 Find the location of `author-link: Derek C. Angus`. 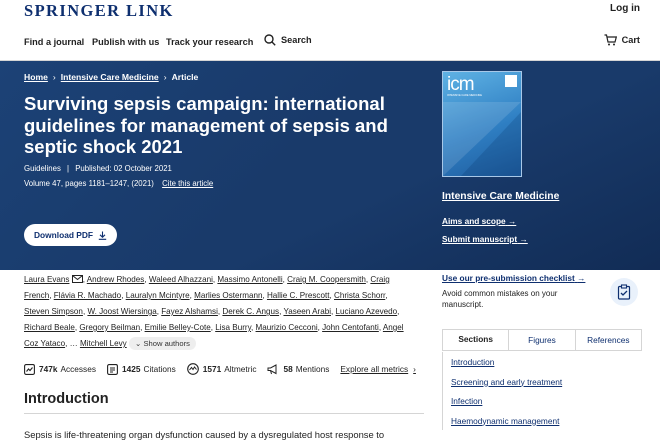

author-link: Derek C. Angus is located at coordinates (250, 311).